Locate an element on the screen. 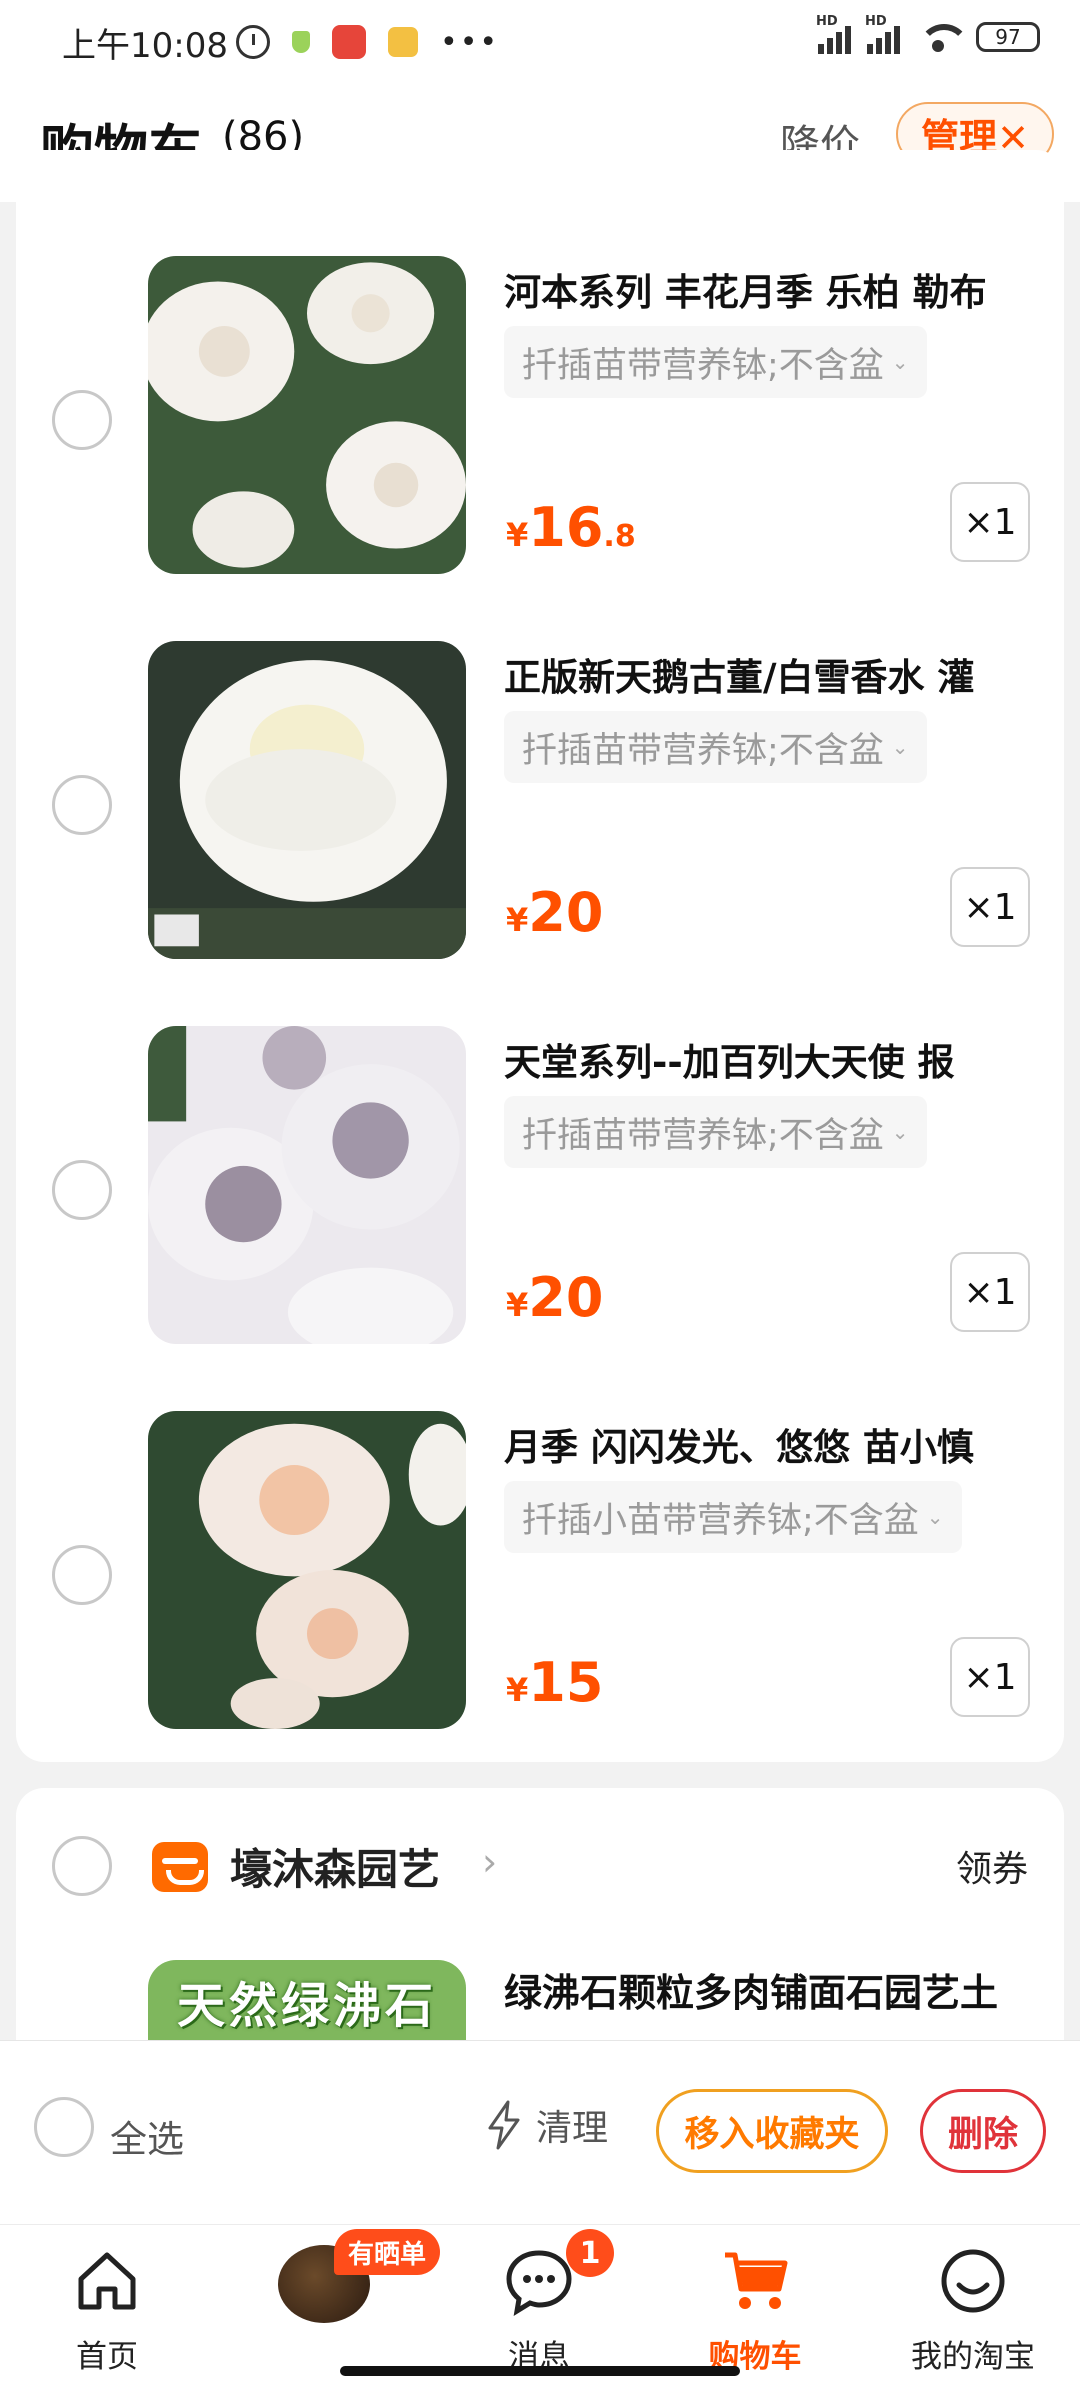  smile-icon is located at coordinates (973, 2281).